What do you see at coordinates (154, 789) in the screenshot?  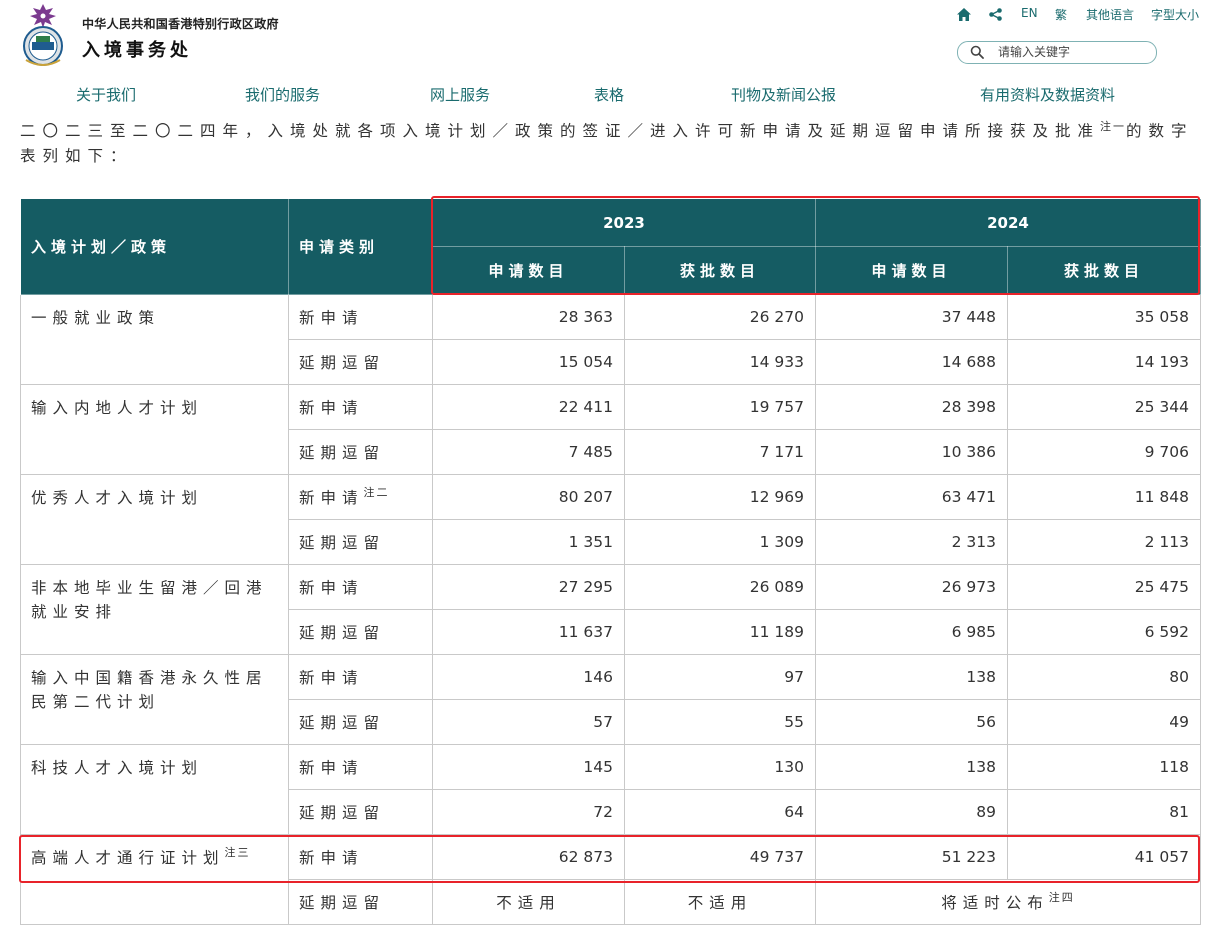 I see `policy-name: 科技人才入境计划` at bounding box center [154, 789].